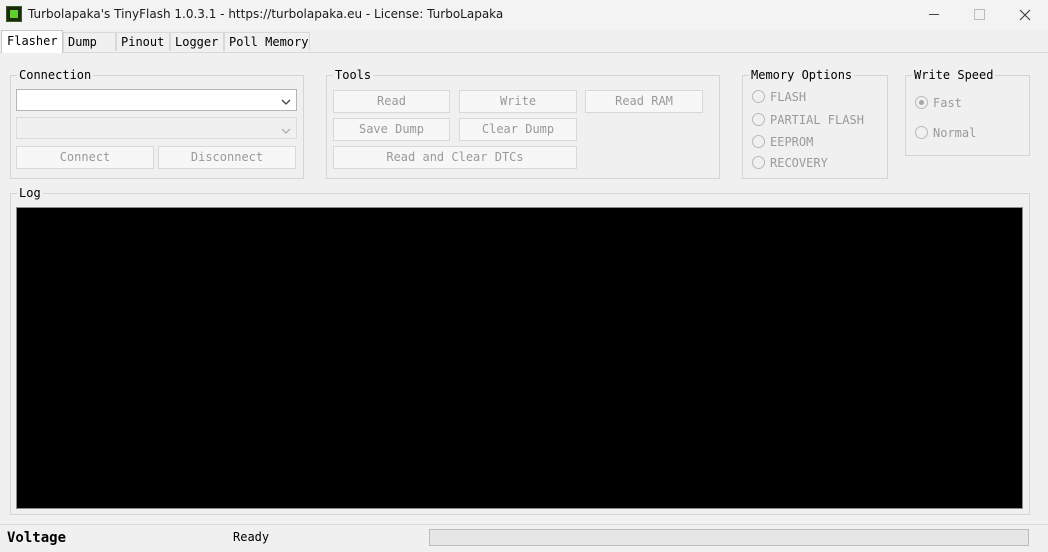  Describe the element at coordinates (729, 537) in the screenshot. I see `progress-bar` at that location.